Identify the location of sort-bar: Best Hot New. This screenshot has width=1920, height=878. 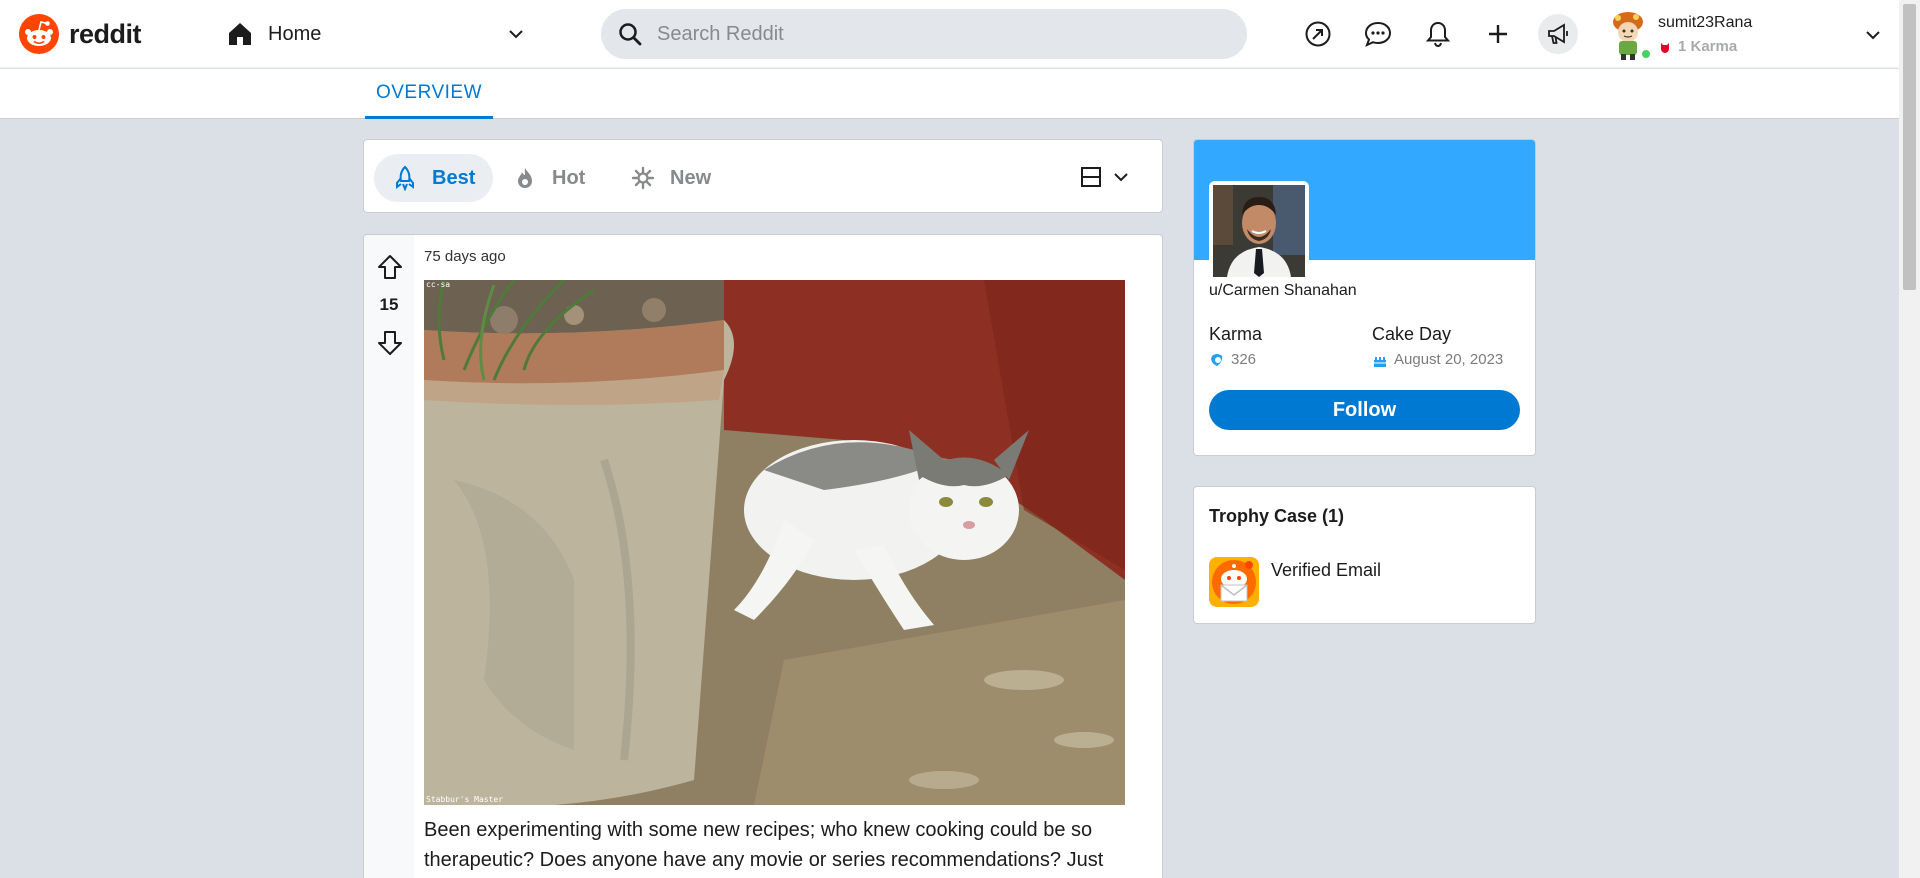
(763, 176).